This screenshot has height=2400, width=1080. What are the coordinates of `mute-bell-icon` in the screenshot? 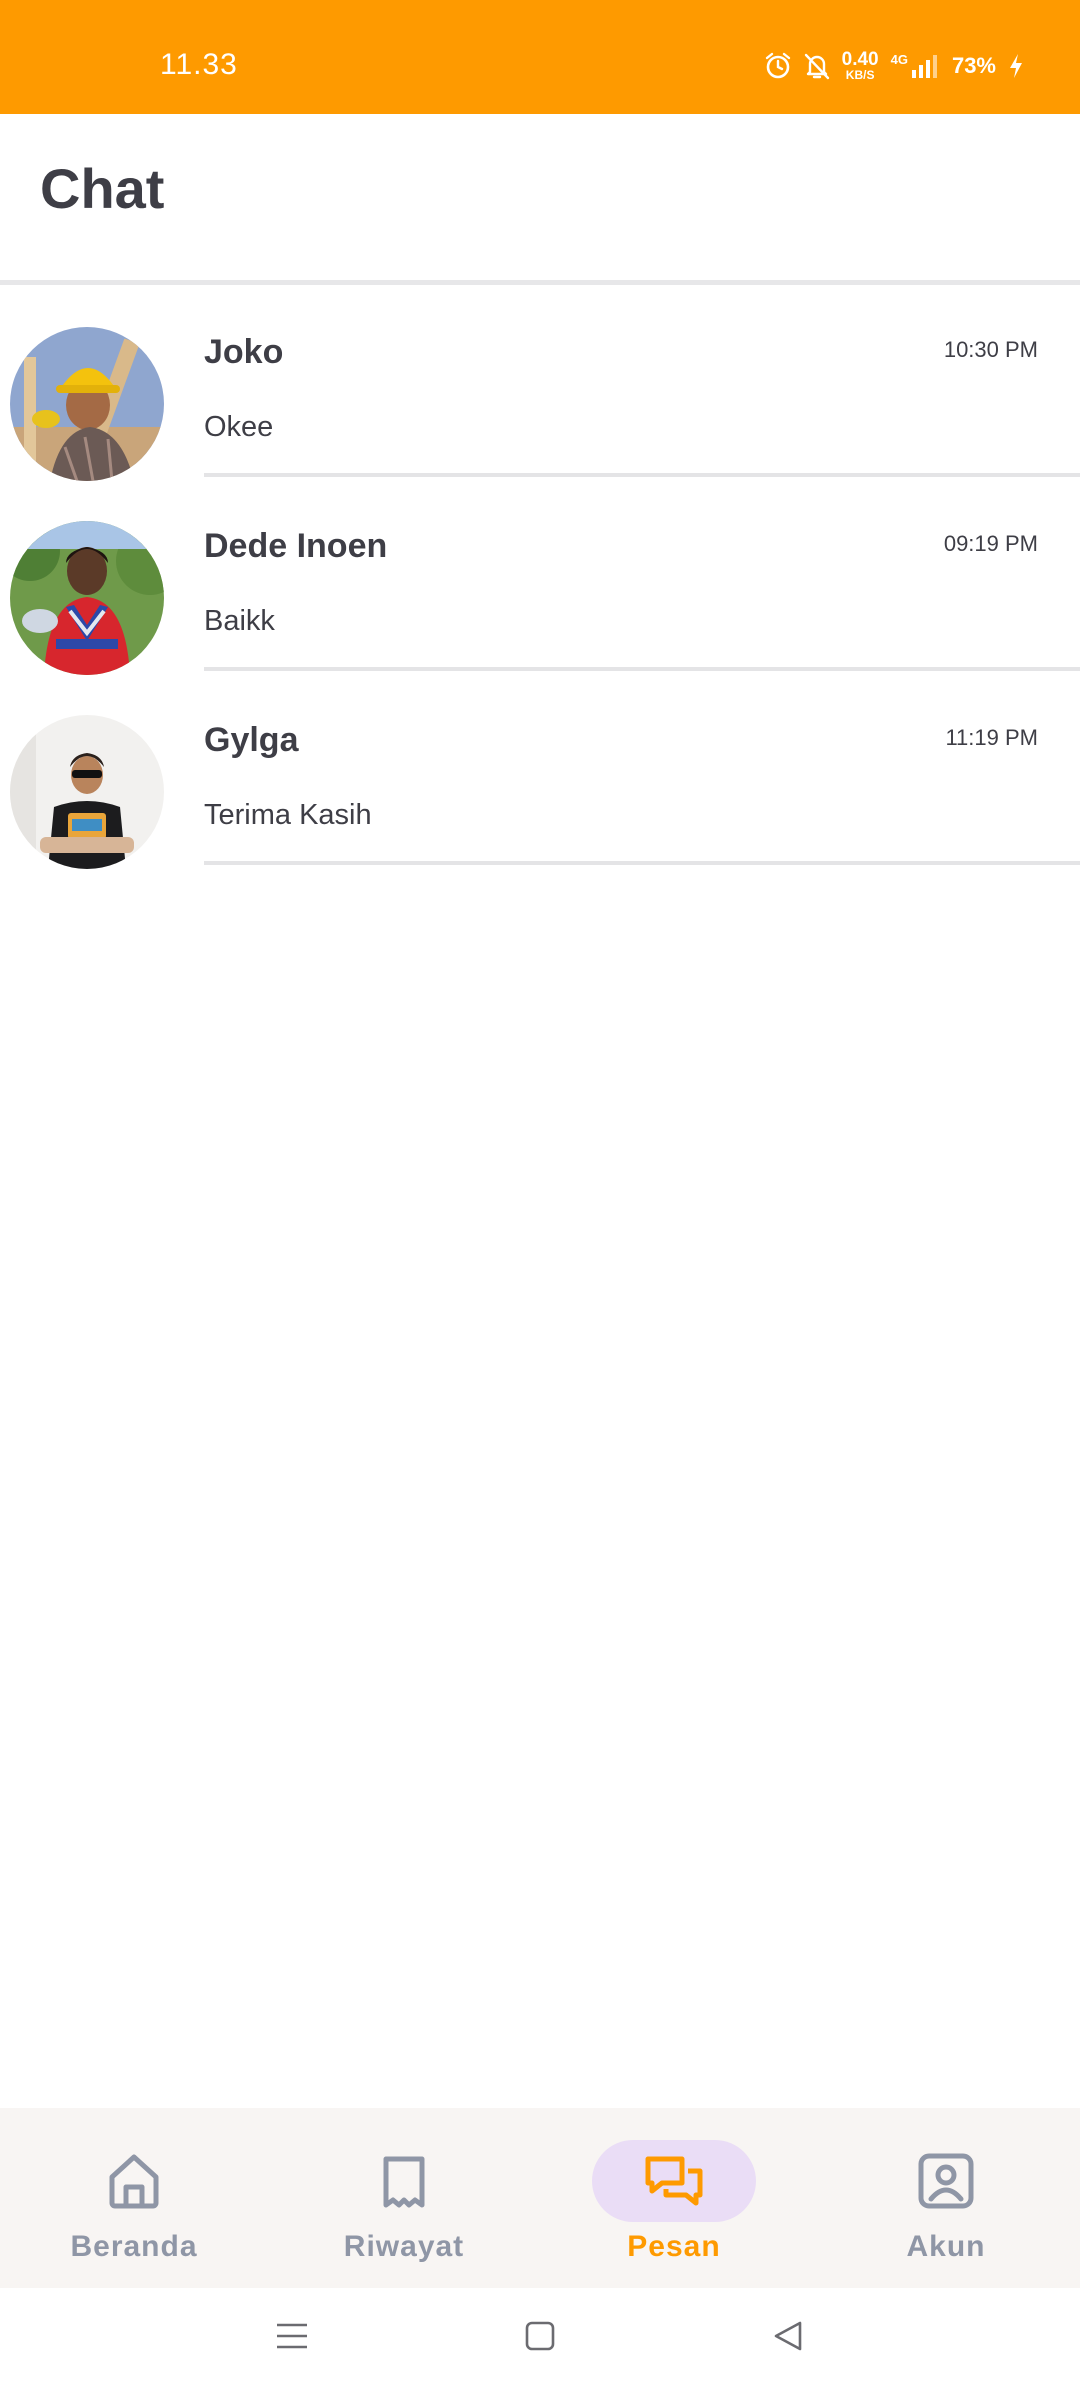 It's located at (817, 66).